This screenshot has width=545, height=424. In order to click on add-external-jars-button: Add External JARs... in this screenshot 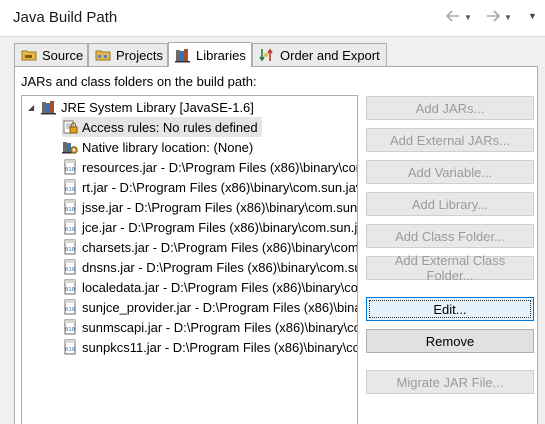, I will do `click(450, 140)`.